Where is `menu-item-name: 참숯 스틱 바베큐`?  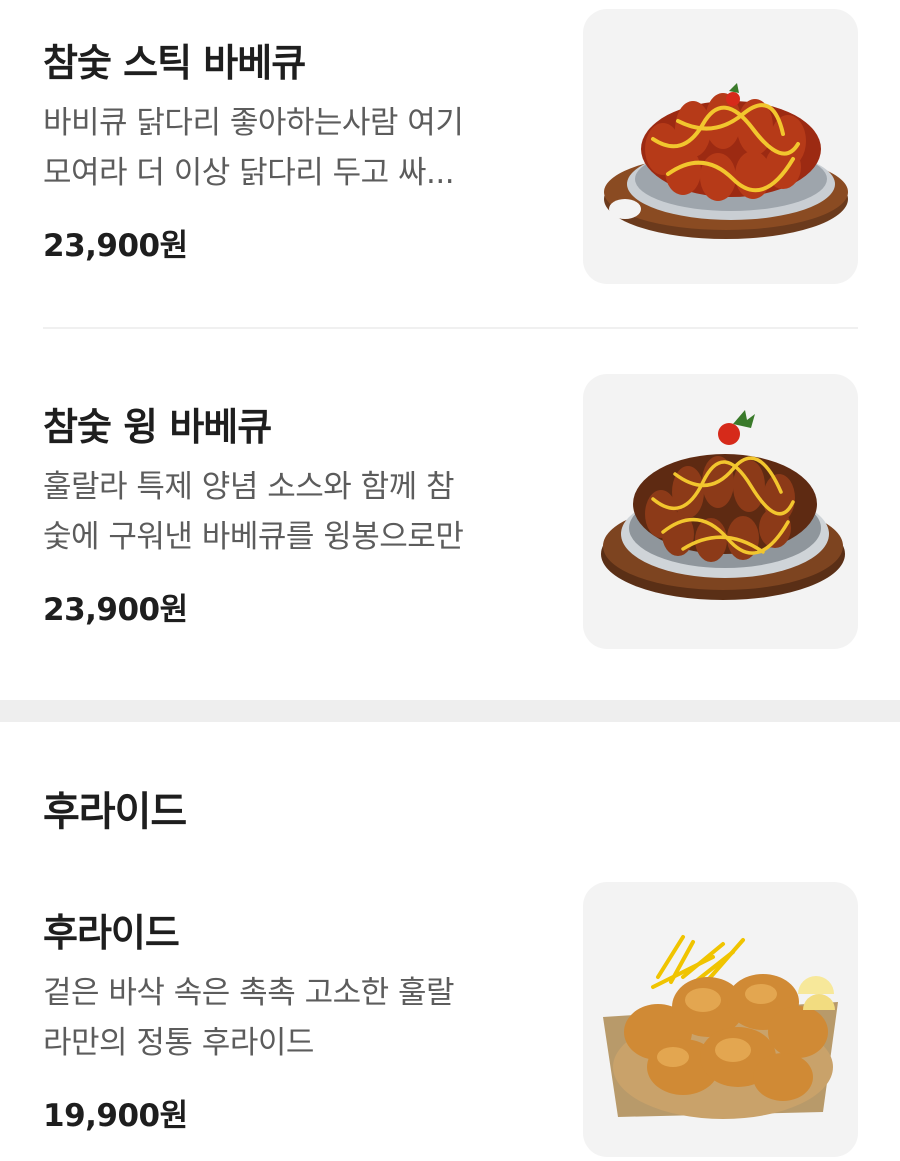
menu-item-name: 참숯 스틱 바베큐 is located at coordinates (174, 63).